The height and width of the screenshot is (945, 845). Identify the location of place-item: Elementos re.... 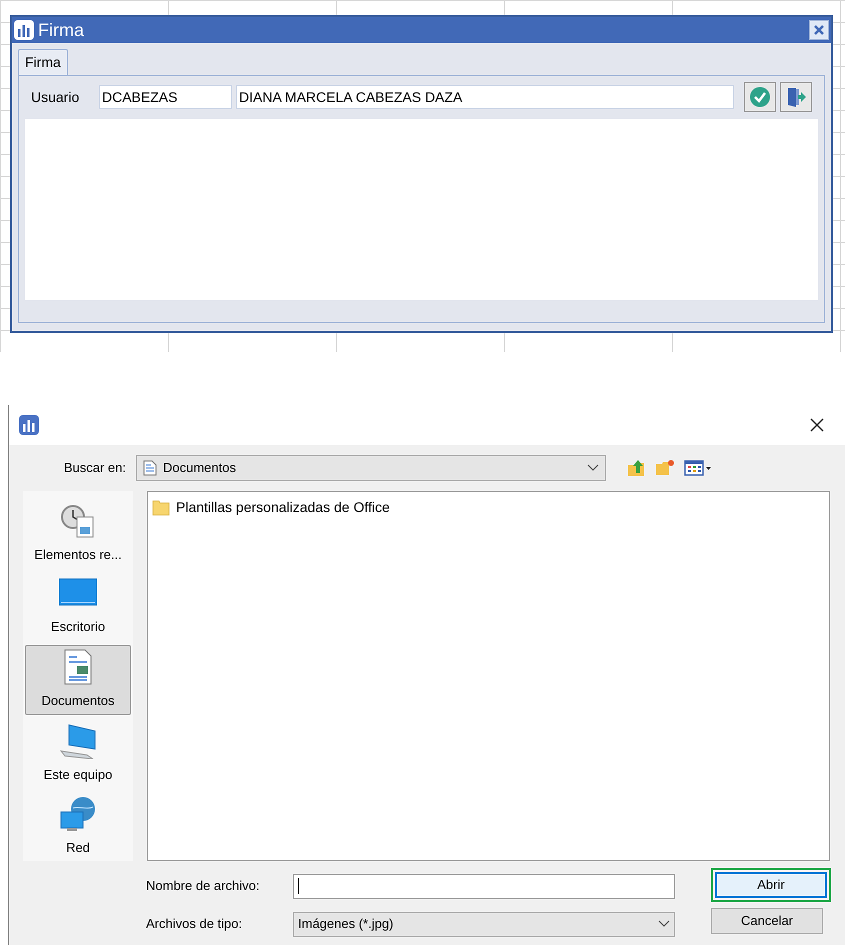
(78, 533).